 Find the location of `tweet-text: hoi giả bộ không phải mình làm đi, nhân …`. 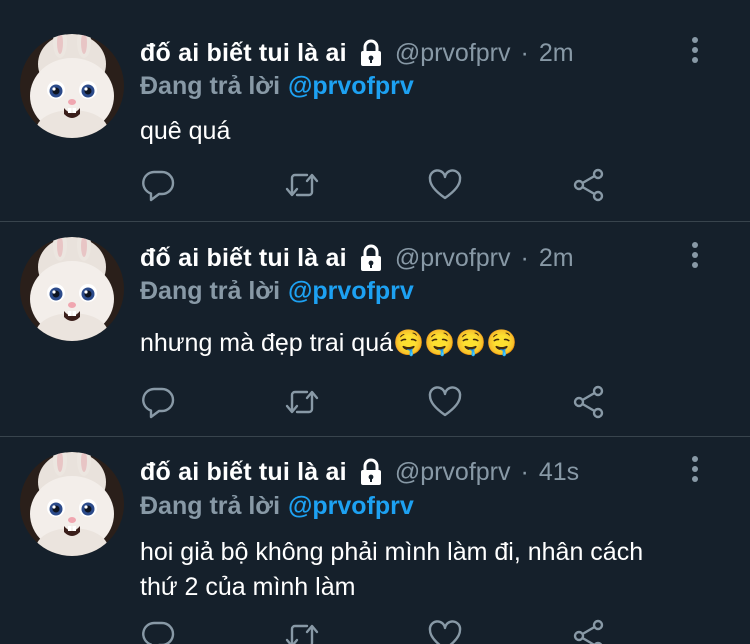

tweet-text: hoi giả bộ không phải mình làm đi, nhân … is located at coordinates (392, 569).